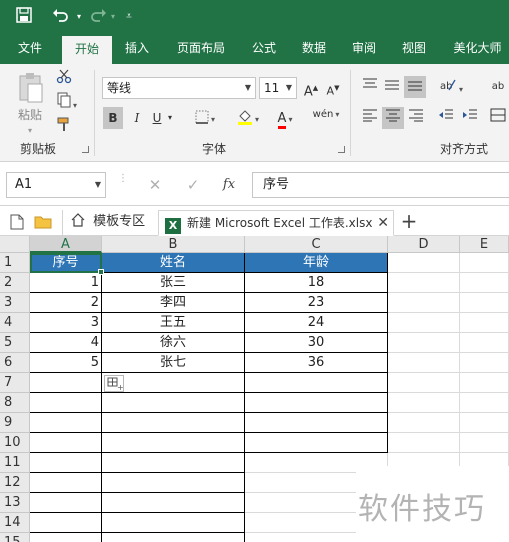 This screenshot has width=509, height=542. I want to click on row-header: 4, so click(15, 323).